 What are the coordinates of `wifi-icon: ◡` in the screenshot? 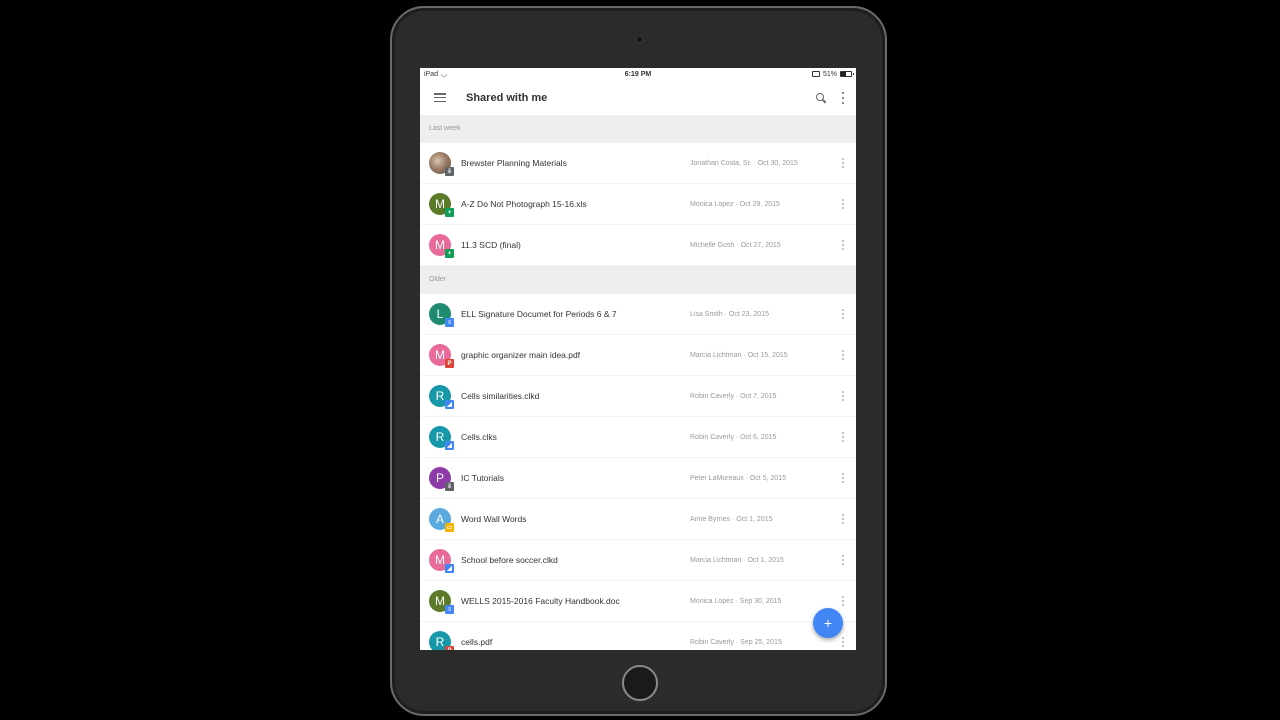 It's located at (444, 74).